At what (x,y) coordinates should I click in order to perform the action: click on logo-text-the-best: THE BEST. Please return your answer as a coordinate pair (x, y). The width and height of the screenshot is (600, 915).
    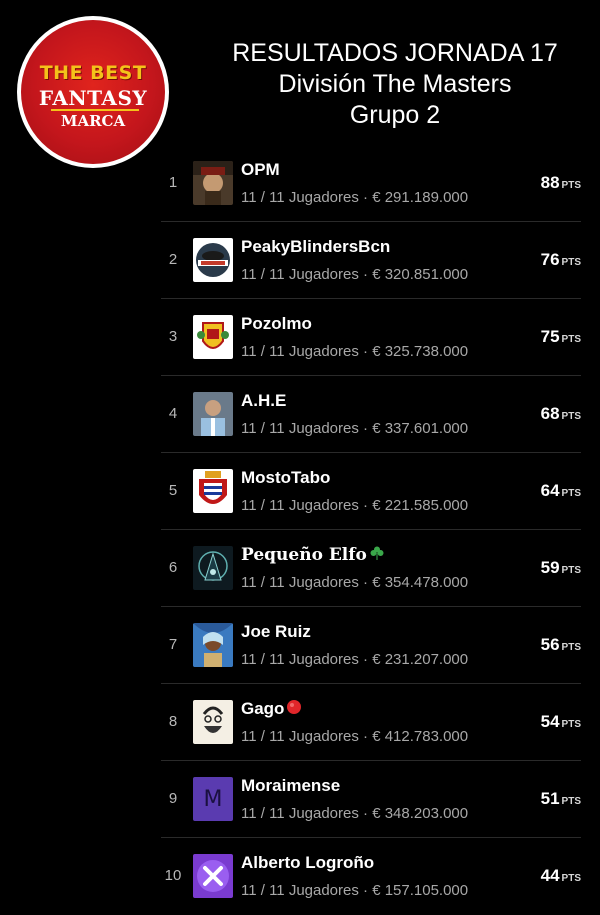
    Looking at the image, I should click on (93, 73).